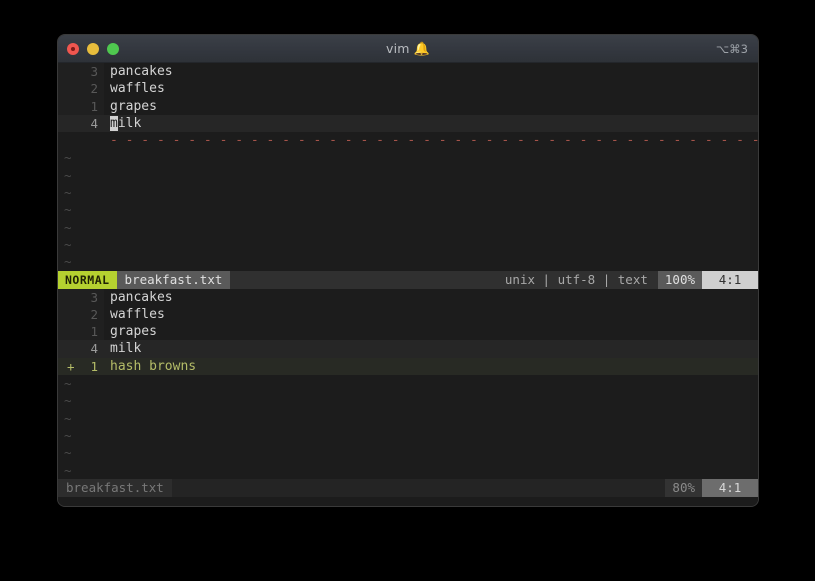  What do you see at coordinates (73, 48) in the screenshot?
I see `close-button-icon` at bounding box center [73, 48].